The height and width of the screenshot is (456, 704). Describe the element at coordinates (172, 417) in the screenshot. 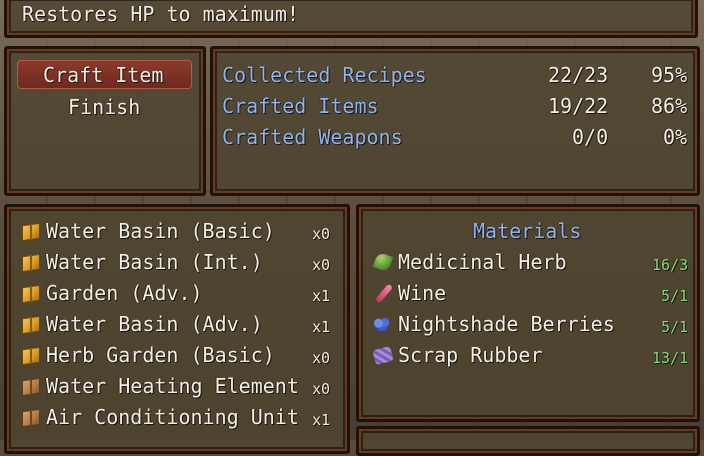

I see `recipe-name: Air Conditioning Unit` at that location.